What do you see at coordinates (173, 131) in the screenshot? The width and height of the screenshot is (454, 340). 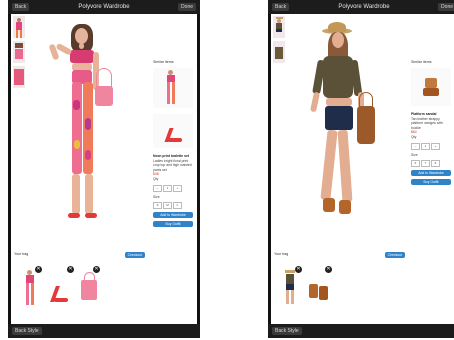 I see `similar-item-heels` at bounding box center [173, 131].